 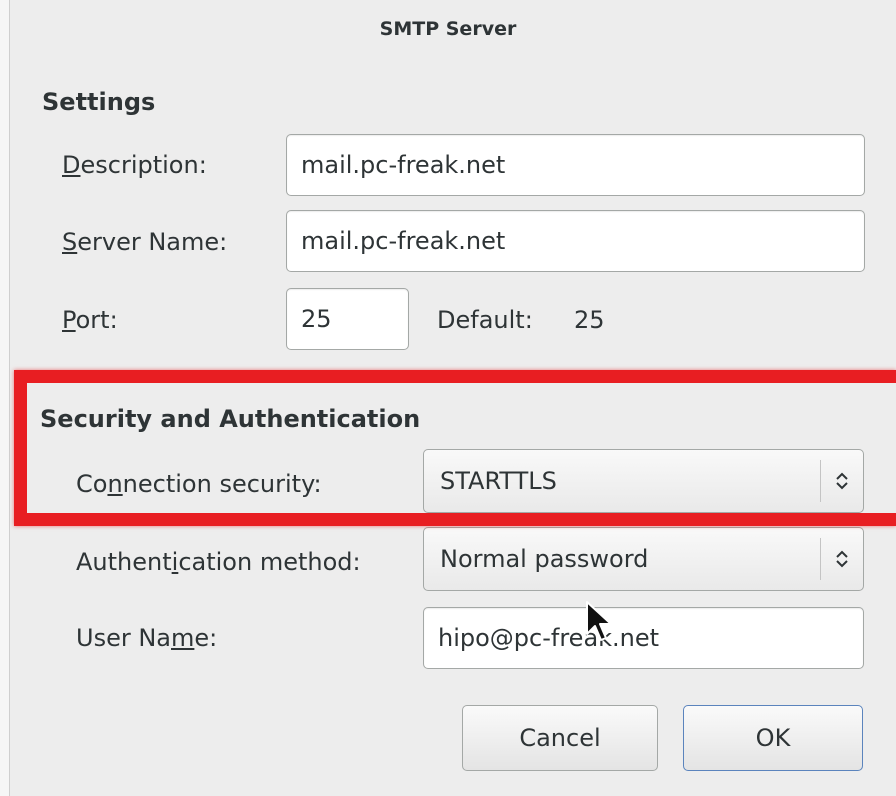 I want to click on port-label: Port:, so click(x=90, y=320).